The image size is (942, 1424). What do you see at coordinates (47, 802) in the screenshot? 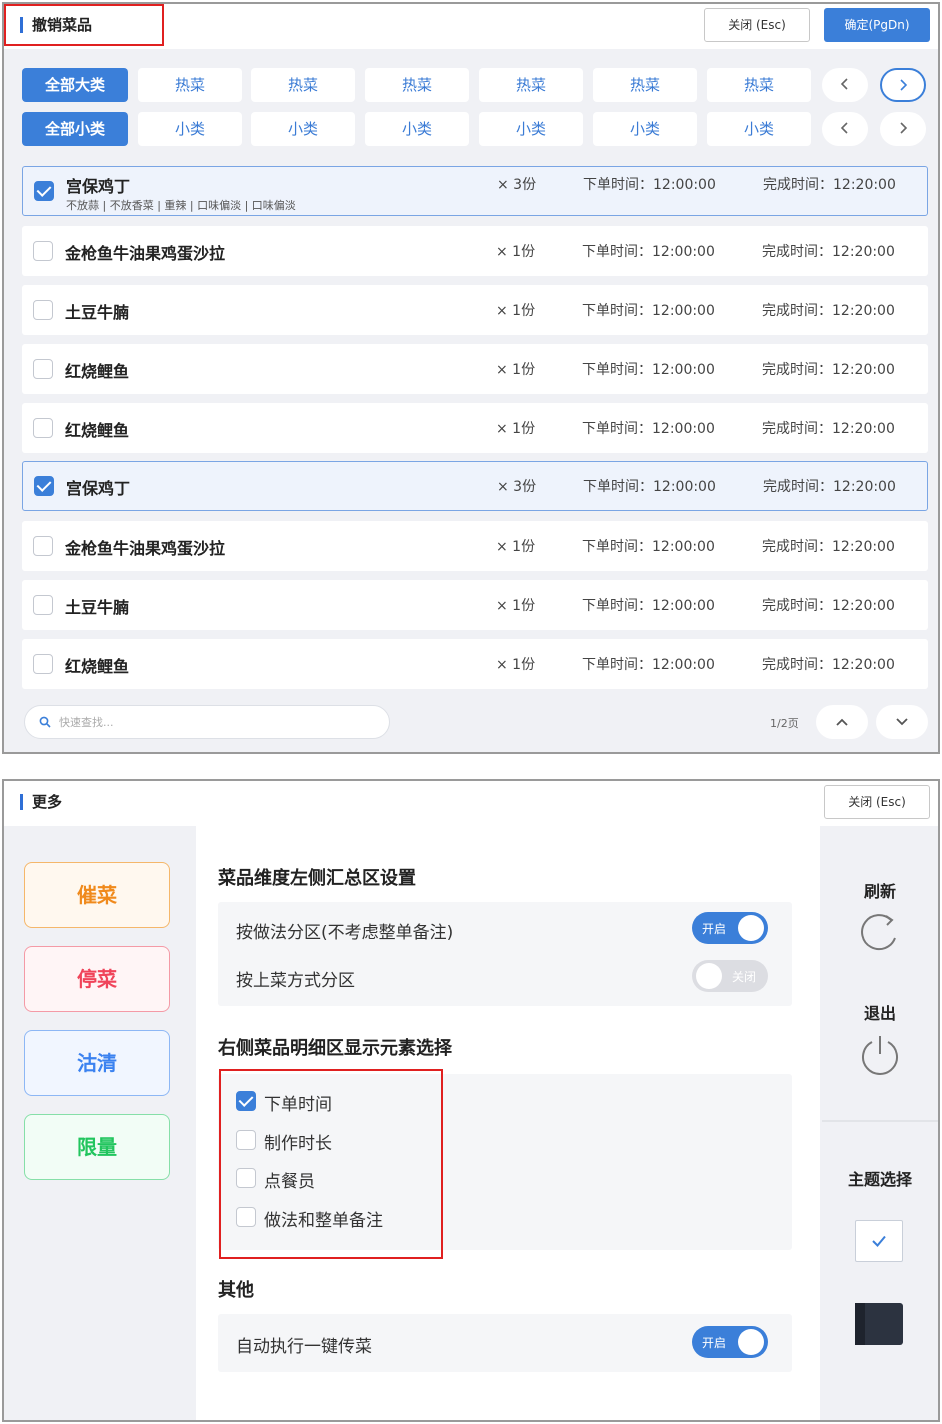
I see `dialog-title-text: 更多` at bounding box center [47, 802].